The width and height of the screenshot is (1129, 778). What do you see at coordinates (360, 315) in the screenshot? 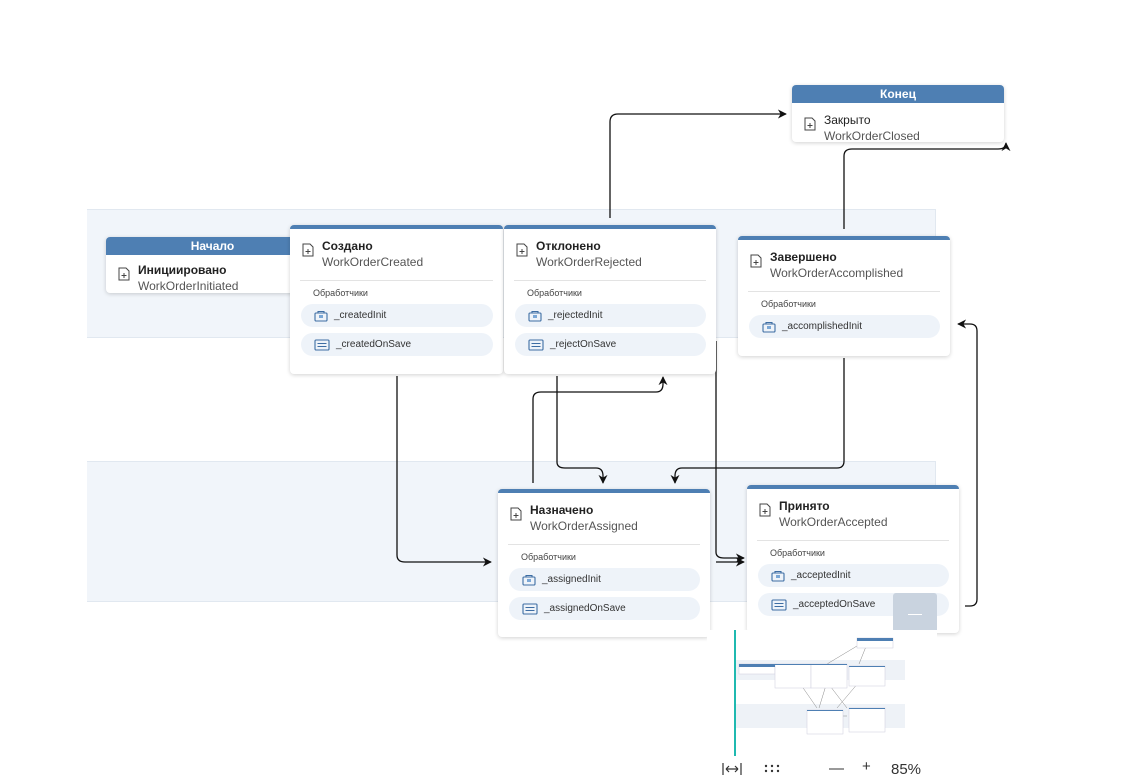
I see `handler-name: _createdInit` at bounding box center [360, 315].